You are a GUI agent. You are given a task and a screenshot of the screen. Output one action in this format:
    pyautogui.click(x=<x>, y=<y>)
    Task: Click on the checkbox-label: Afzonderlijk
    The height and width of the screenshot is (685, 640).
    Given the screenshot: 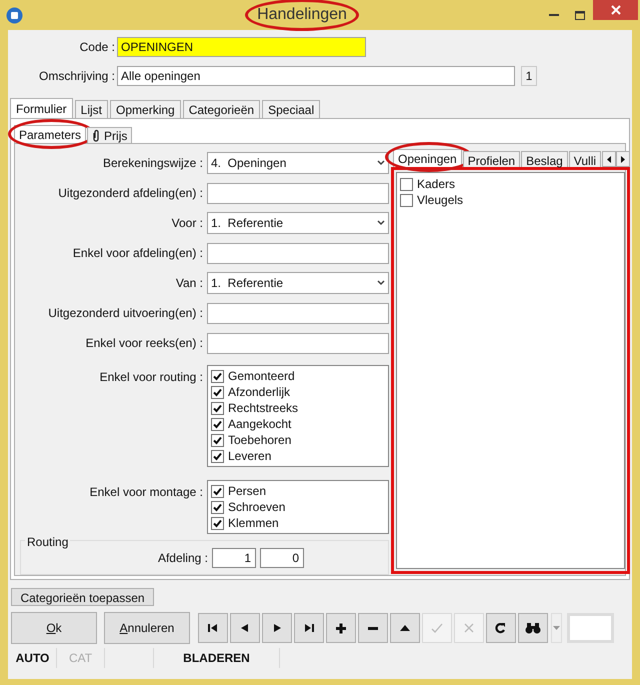 What is the action you would take?
    pyautogui.click(x=259, y=392)
    